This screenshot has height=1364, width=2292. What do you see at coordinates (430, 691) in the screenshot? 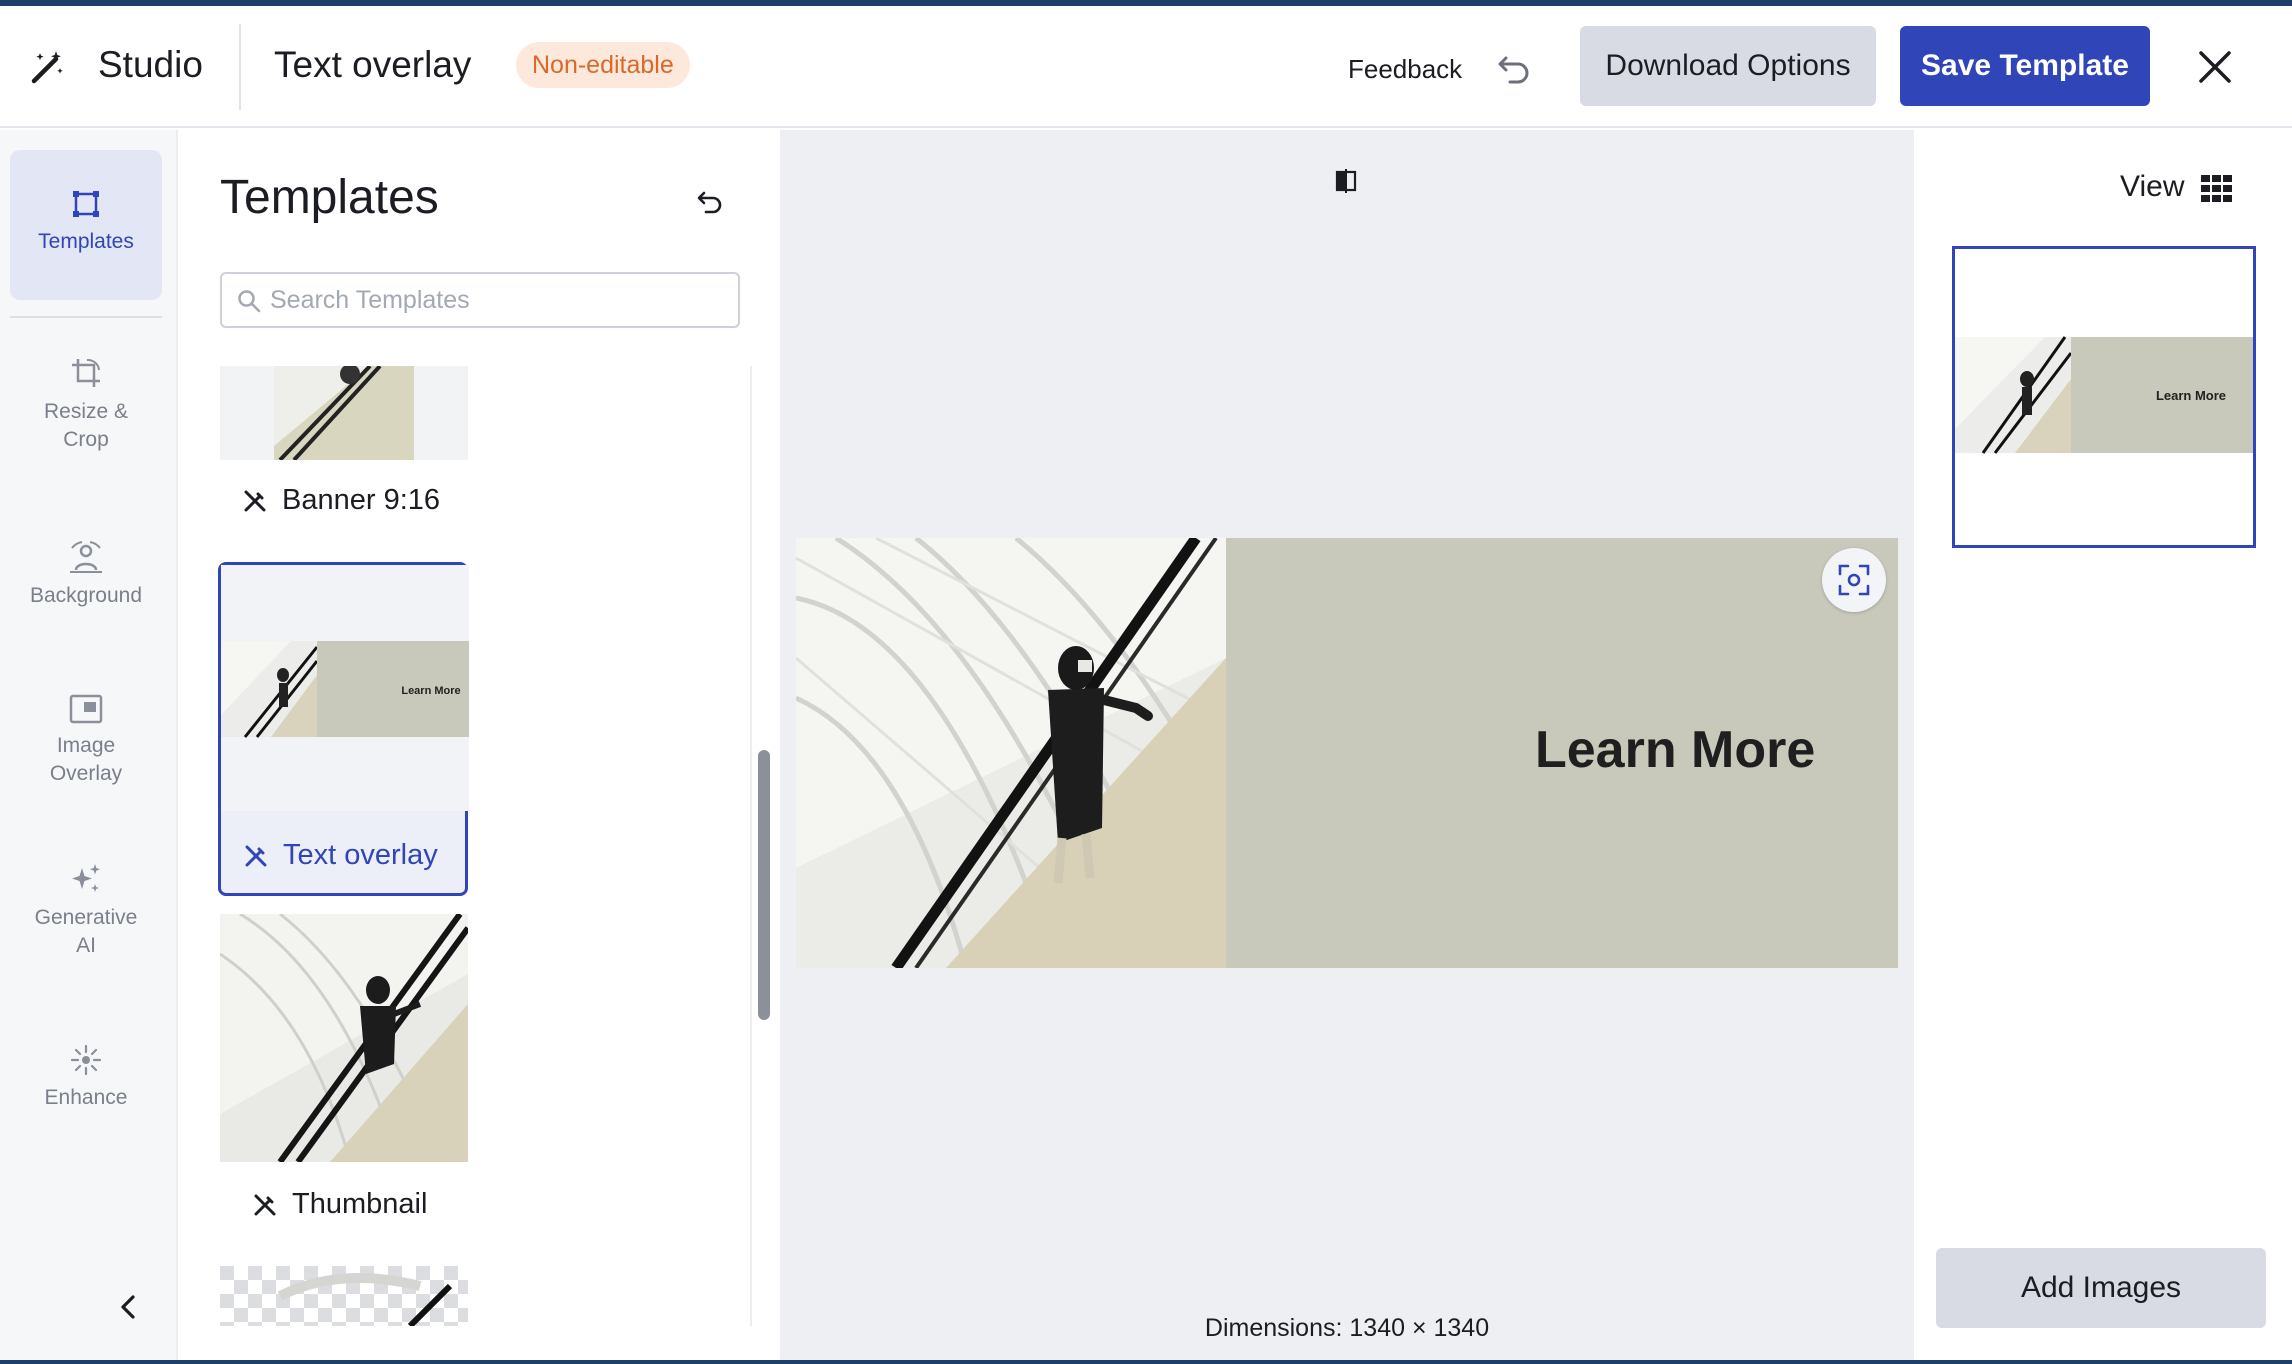
I see `thumb-cta-text: Learn More` at bounding box center [430, 691].